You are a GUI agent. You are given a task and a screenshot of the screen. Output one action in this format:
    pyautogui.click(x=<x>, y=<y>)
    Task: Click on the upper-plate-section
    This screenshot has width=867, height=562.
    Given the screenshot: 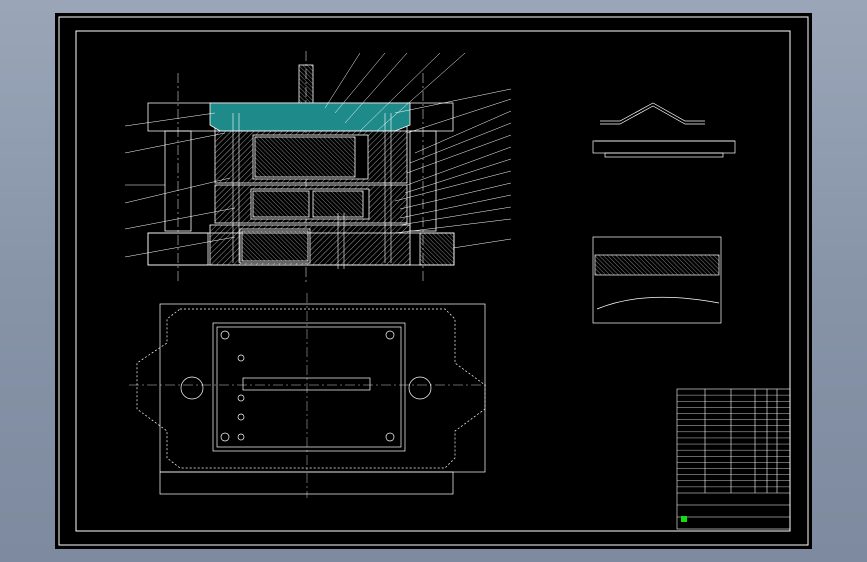 What is the action you would take?
    pyautogui.click(x=310, y=117)
    